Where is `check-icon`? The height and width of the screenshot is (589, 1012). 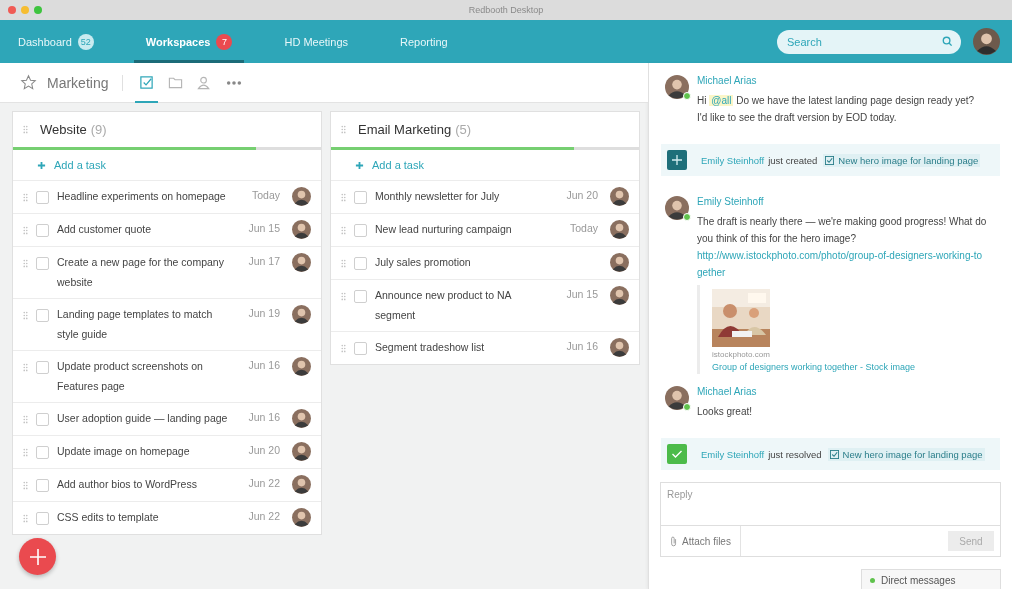 check-icon is located at coordinates (677, 454).